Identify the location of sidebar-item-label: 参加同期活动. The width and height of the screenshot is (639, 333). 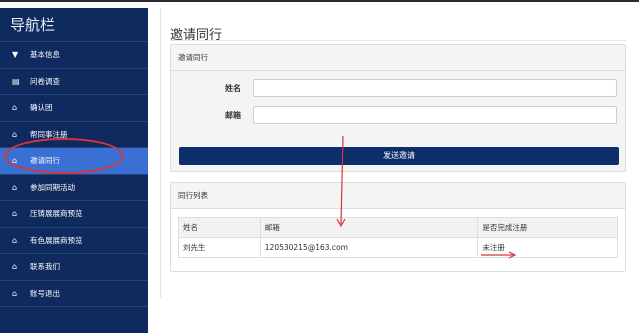
(52, 187).